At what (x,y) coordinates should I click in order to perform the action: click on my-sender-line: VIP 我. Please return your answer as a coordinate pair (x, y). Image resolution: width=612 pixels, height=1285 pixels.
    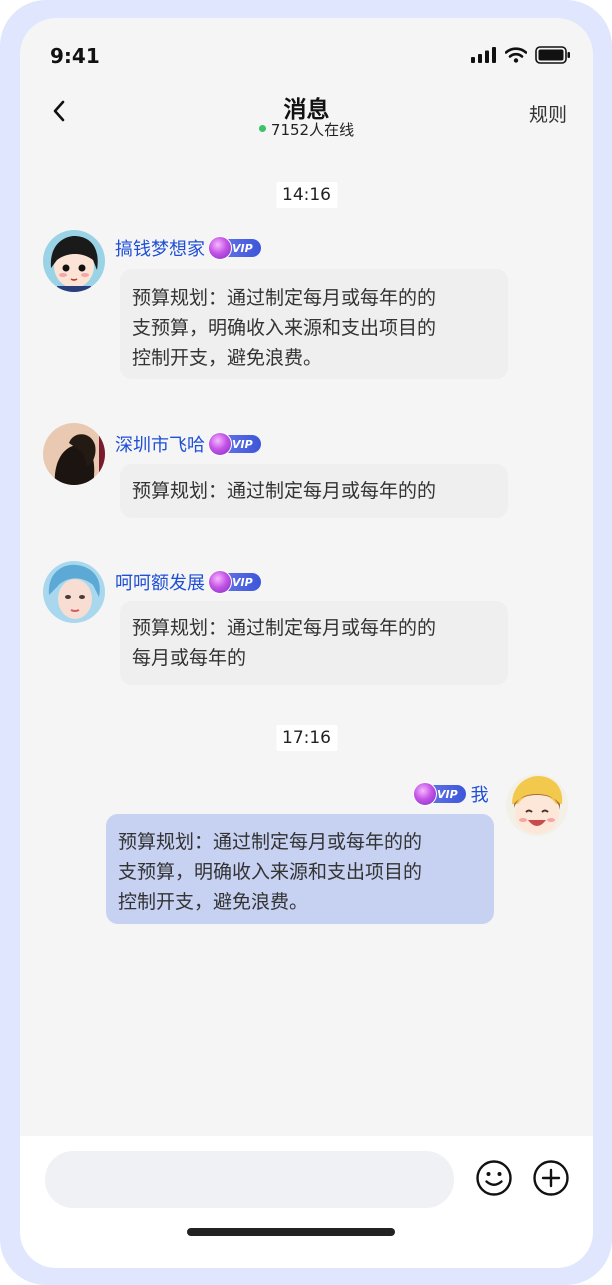
    Looking at the image, I should click on (451, 794).